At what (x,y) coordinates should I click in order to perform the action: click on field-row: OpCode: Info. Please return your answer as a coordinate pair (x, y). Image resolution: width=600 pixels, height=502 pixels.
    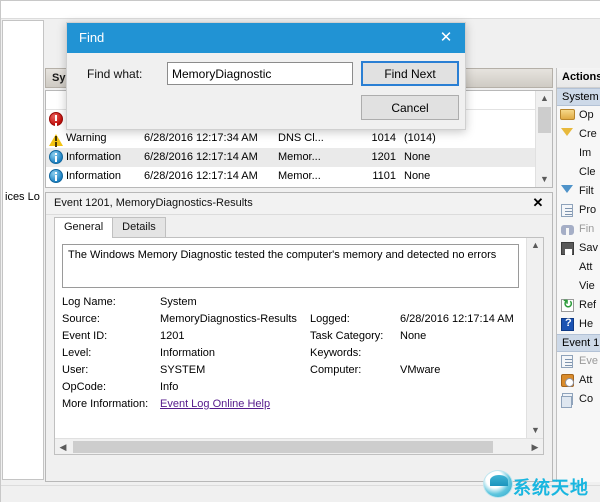
    Looking at the image, I should click on (291, 389).